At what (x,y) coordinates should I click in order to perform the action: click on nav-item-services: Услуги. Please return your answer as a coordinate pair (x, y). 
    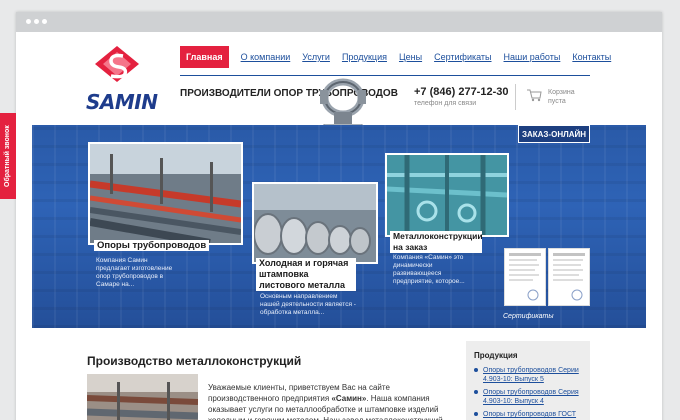
    Looking at the image, I should click on (316, 57).